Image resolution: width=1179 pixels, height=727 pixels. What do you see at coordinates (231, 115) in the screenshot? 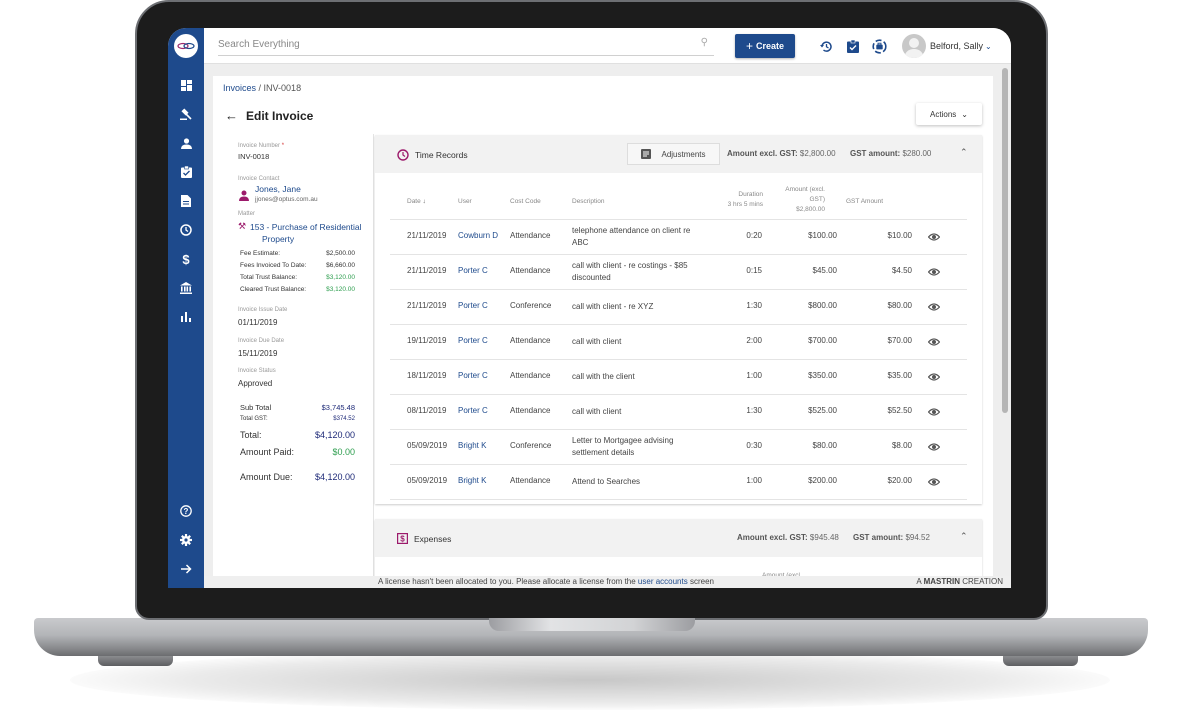
I see `back-arrow-icon: ←` at bounding box center [231, 115].